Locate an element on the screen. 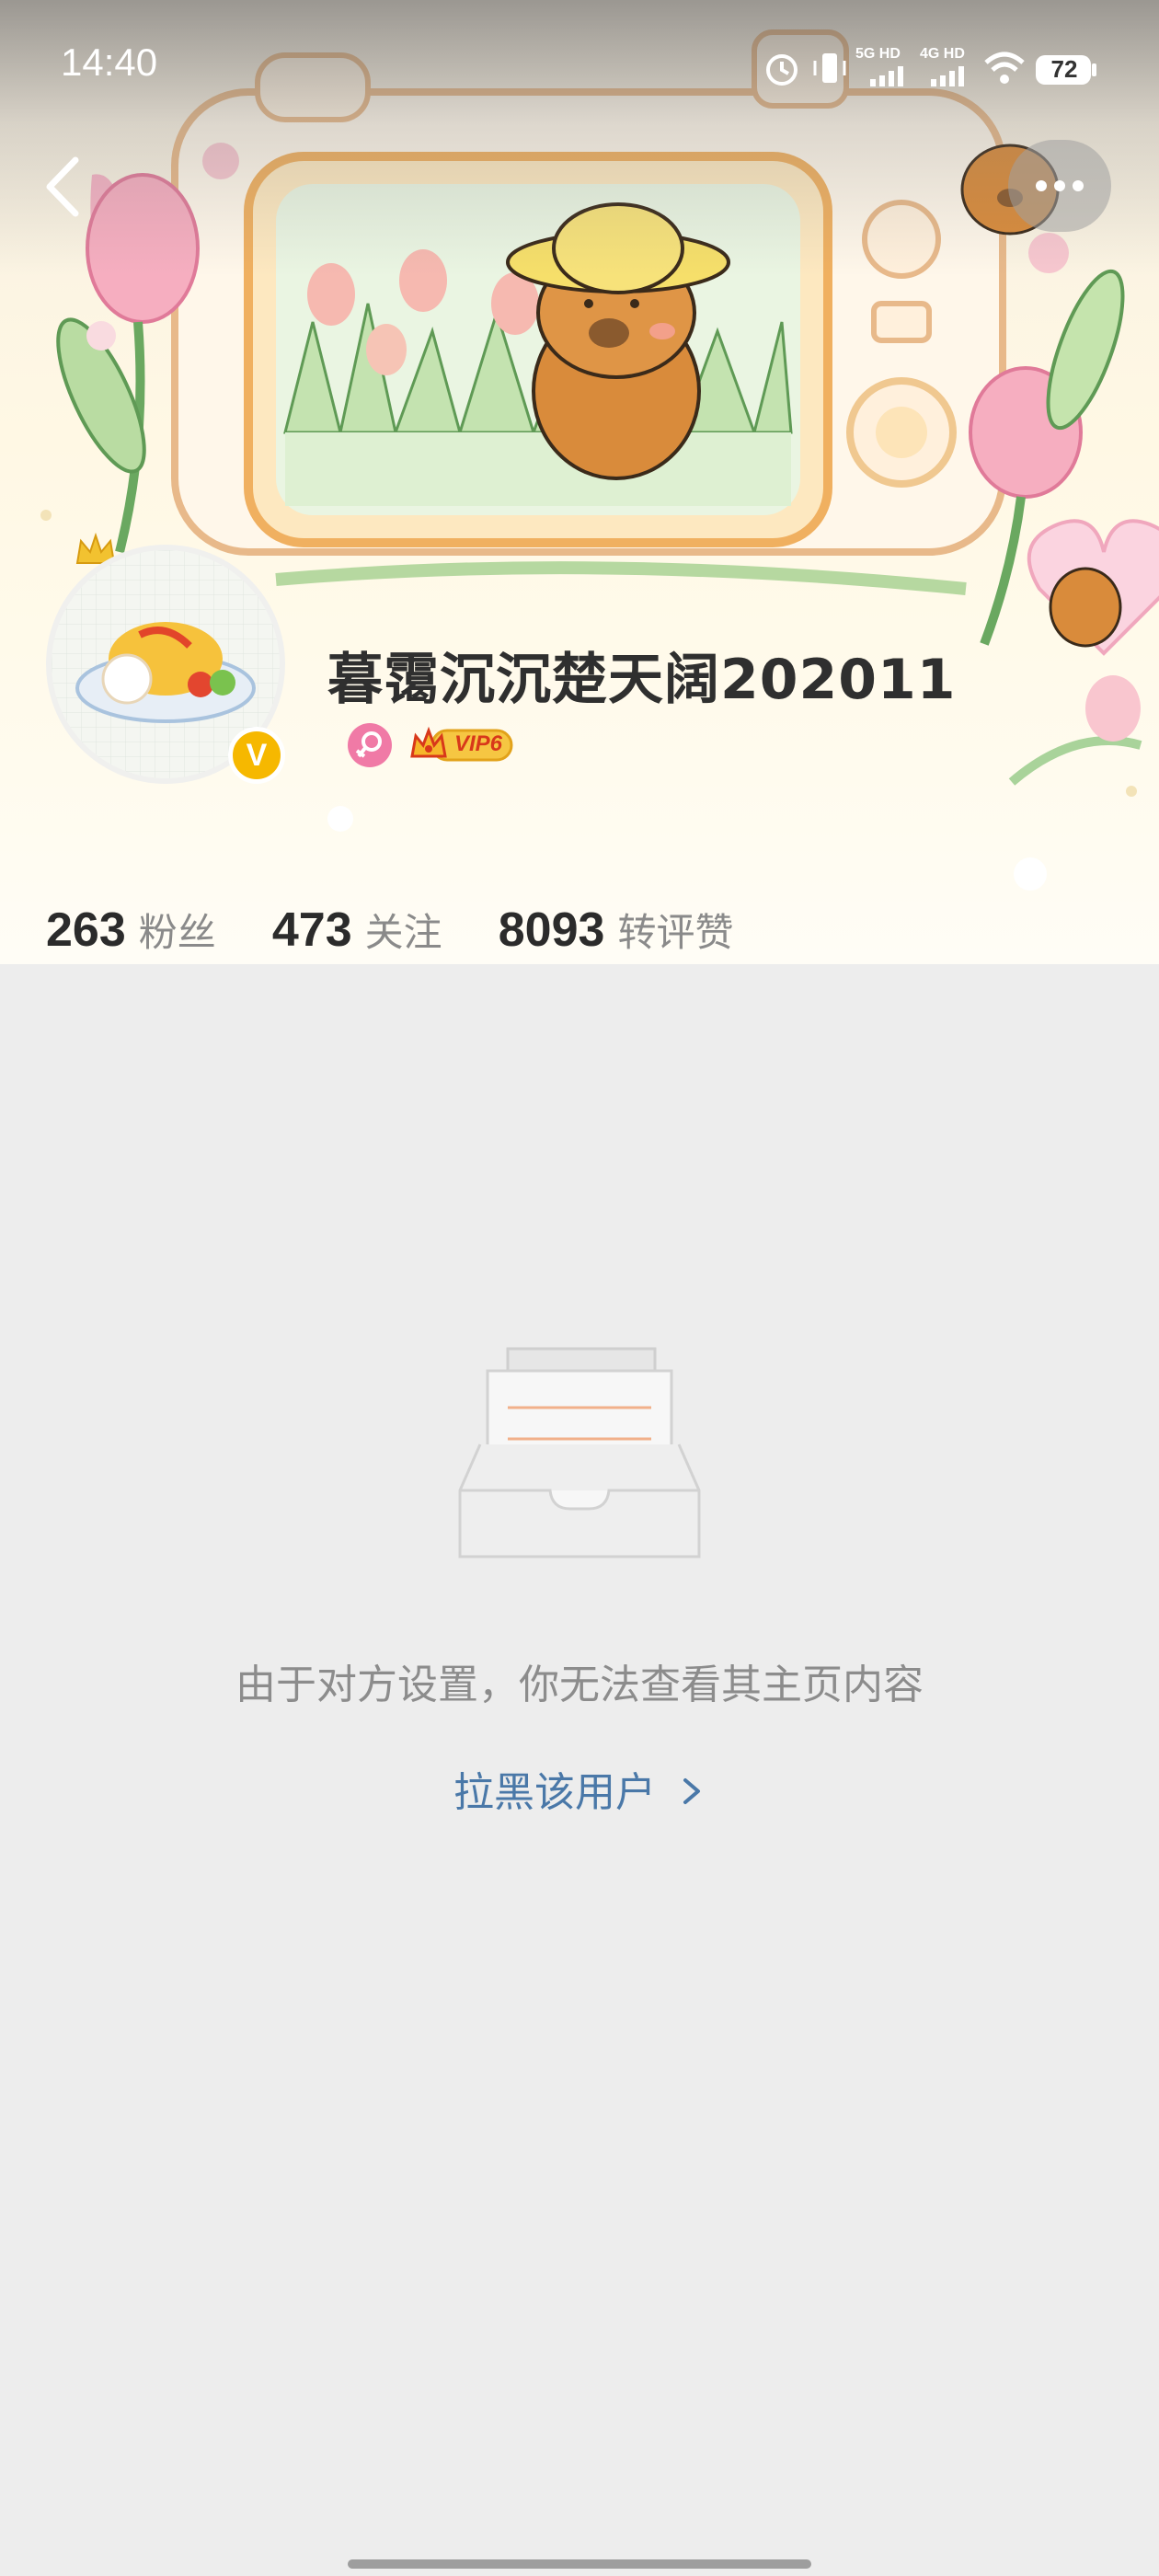  stat-followers: 263 粉丝 is located at coordinates (131, 930).